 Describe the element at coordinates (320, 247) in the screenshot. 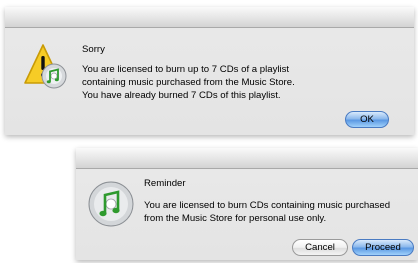

I see `cancel-button: Cancel` at that location.